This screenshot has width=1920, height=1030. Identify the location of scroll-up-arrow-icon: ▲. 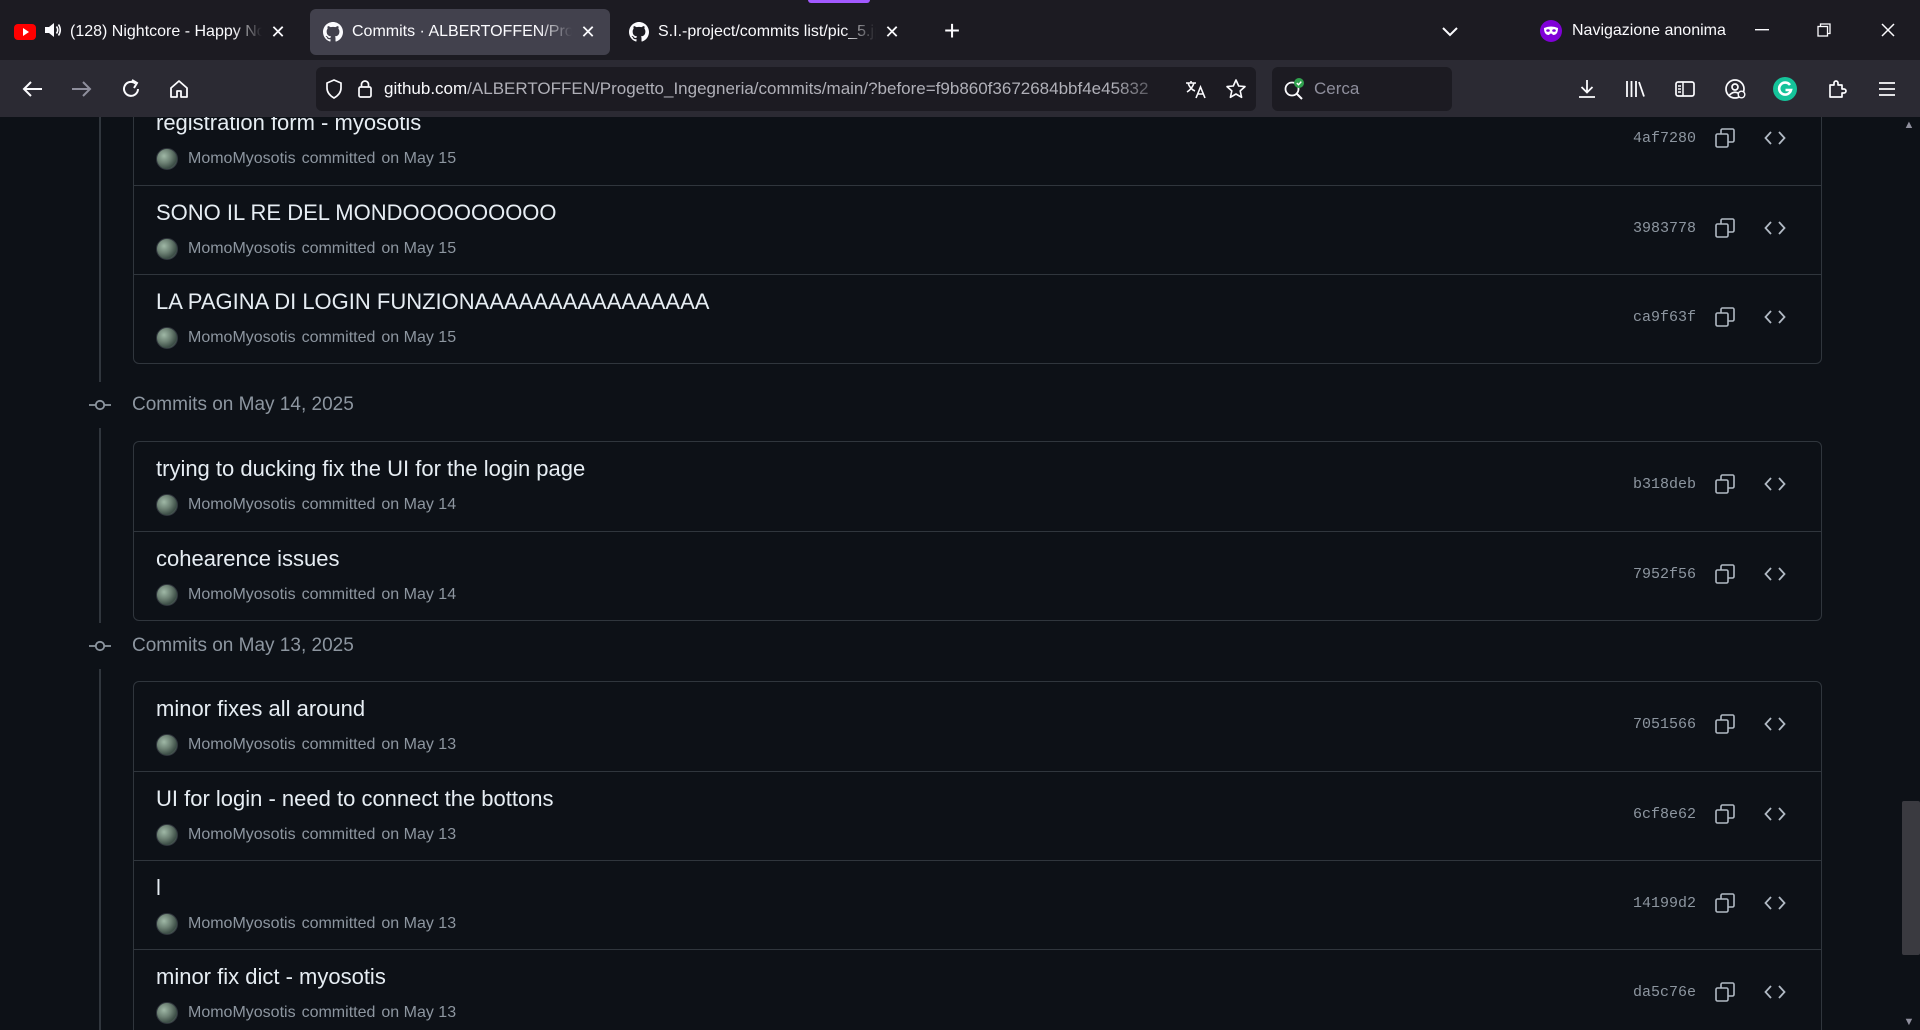
(1909, 125).